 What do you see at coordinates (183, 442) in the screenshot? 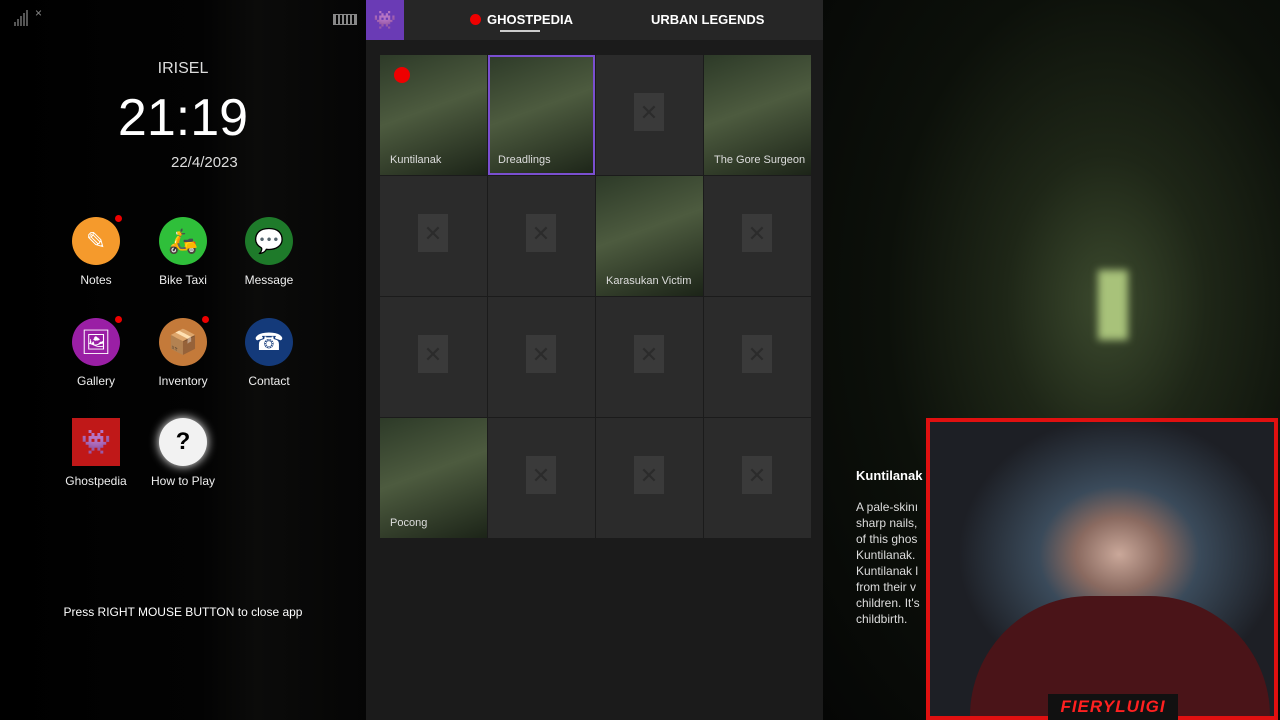
I see `how-to-play-icon: ?` at bounding box center [183, 442].